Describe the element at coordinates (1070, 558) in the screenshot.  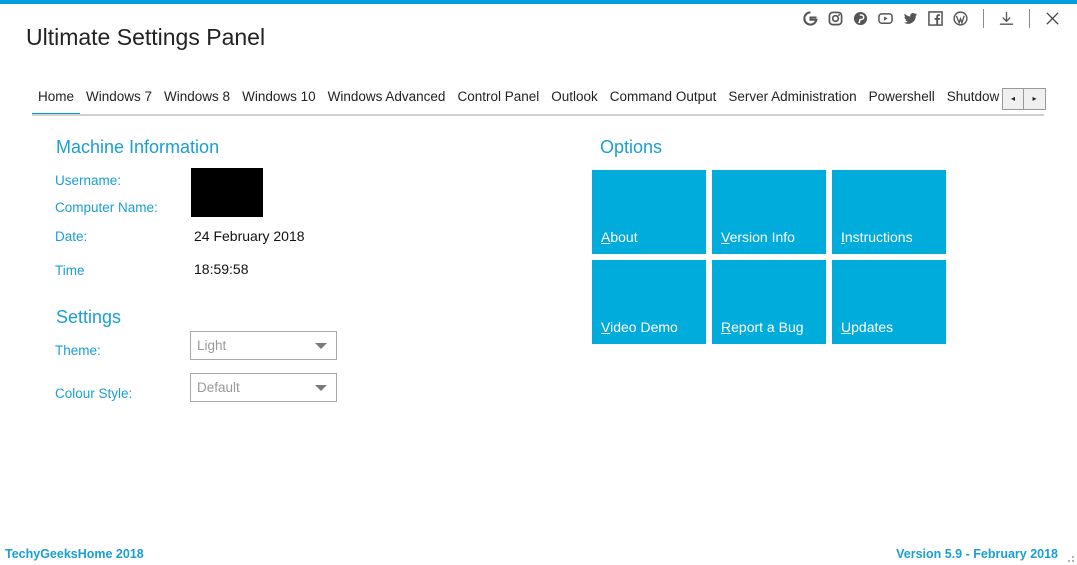
I see `resize-grip-icon` at that location.